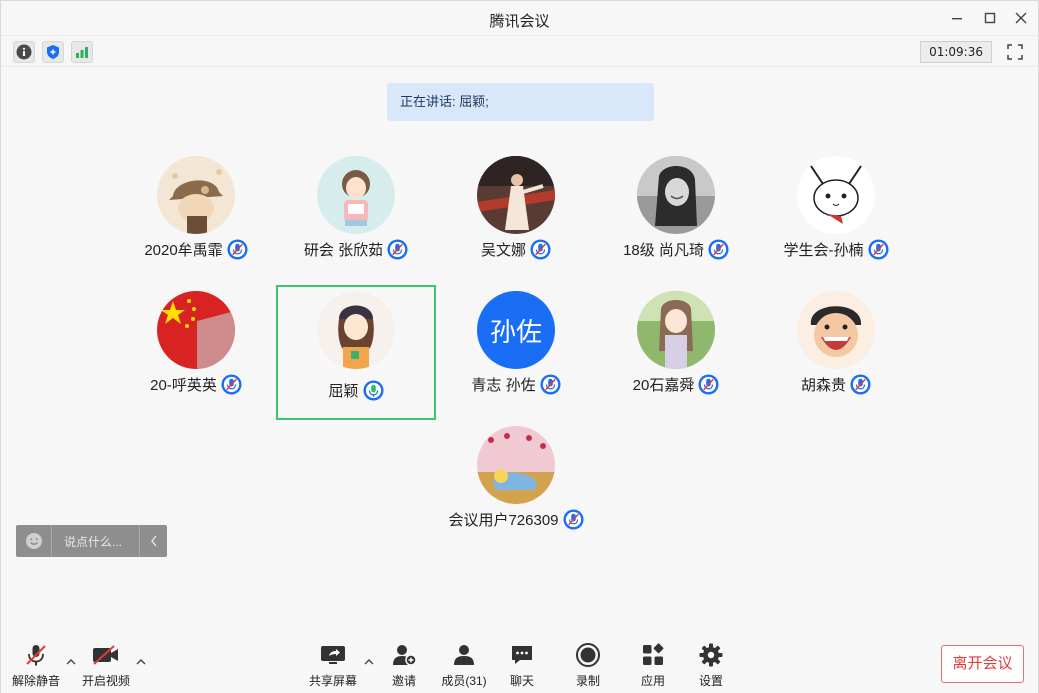 The height and width of the screenshot is (693, 1039). What do you see at coordinates (710, 681) in the screenshot?
I see `settings-label: 设置` at bounding box center [710, 681].